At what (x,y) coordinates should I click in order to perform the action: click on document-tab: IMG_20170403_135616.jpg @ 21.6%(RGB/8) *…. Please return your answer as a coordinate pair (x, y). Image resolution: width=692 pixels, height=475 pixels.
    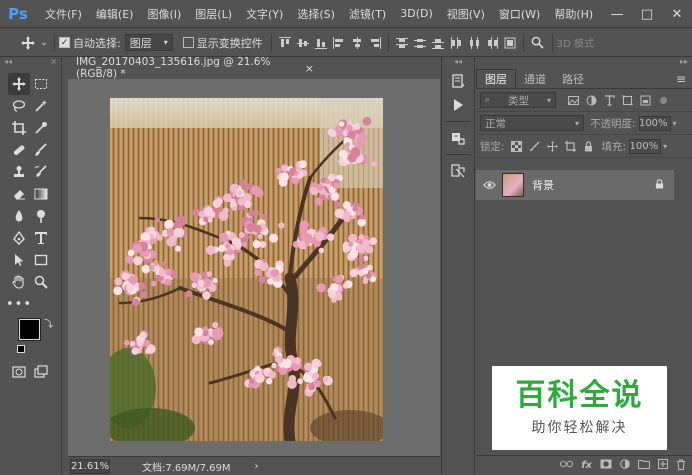
    Looking at the image, I should click on (191, 68).